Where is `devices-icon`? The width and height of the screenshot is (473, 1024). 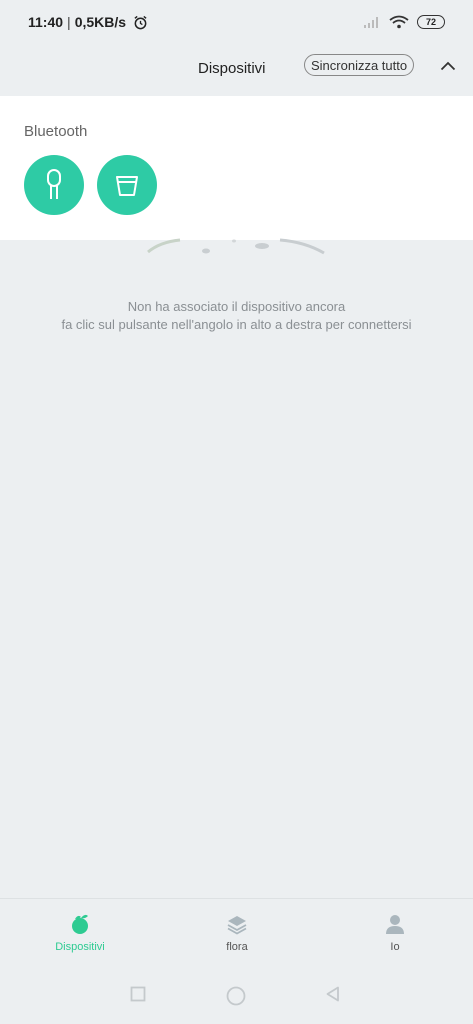
devices-icon is located at coordinates (80, 924).